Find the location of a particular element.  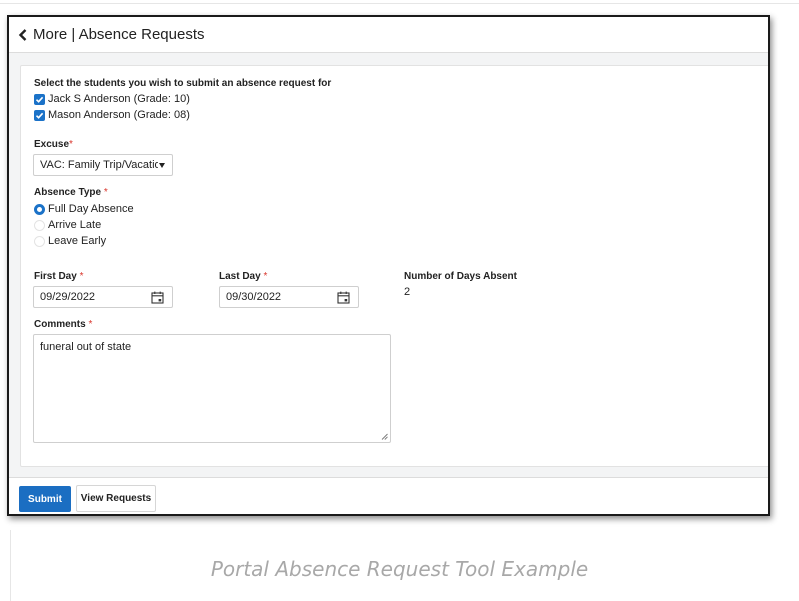

first-day-label-text: First Day is located at coordinates (55, 276).